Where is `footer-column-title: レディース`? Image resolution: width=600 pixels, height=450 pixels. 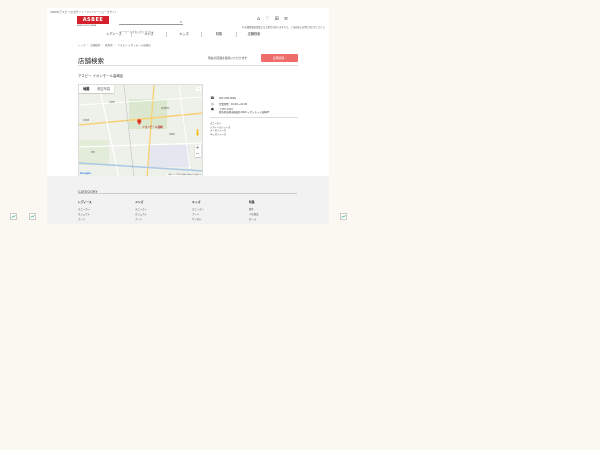 footer-column-title: レディース is located at coordinates (98, 202).